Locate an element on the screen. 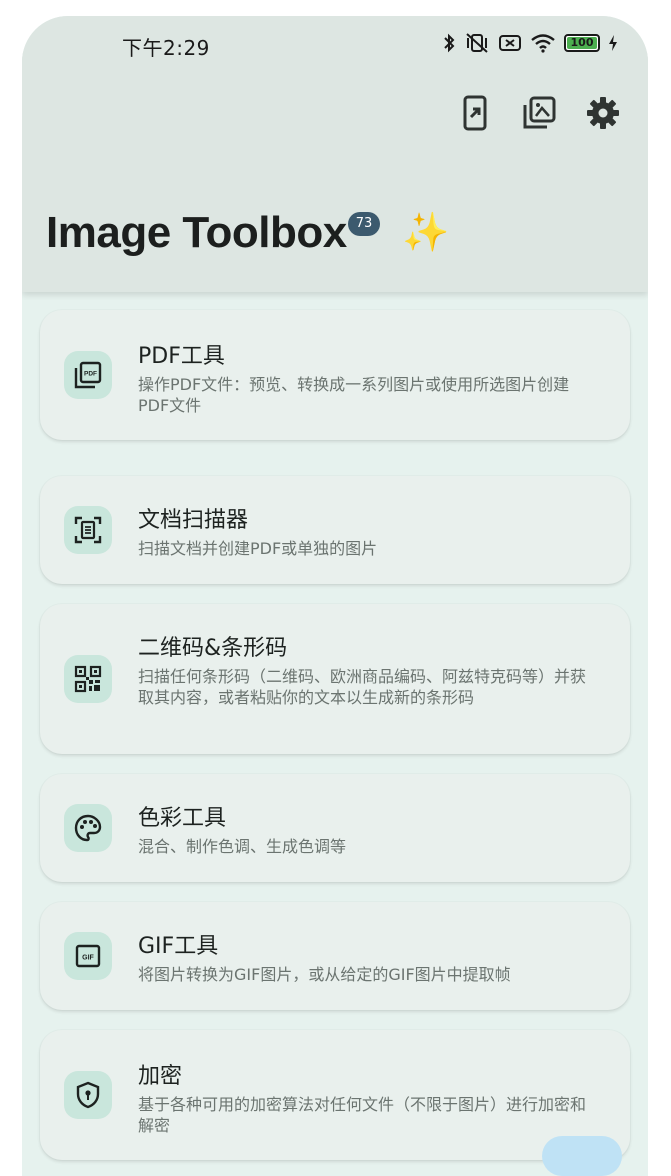  status-icons: 100 is located at coordinates (530, 43).